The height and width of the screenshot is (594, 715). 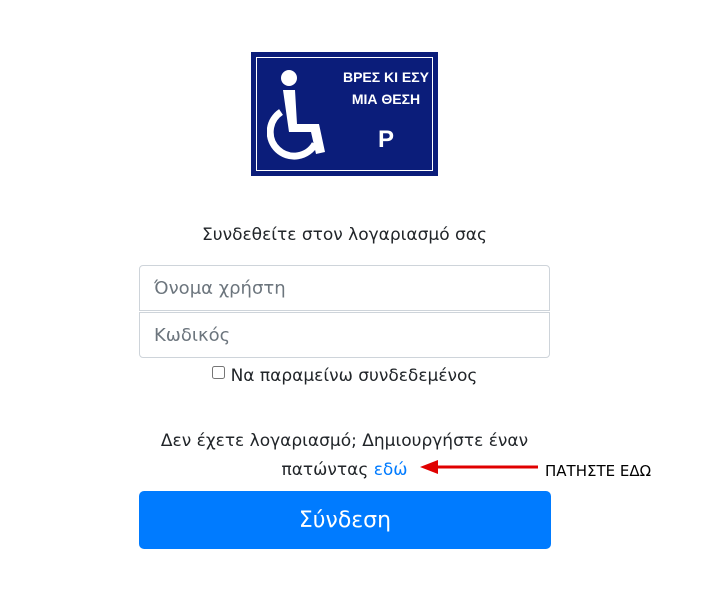 What do you see at coordinates (598, 471) in the screenshot?
I see `click-here-hint: ΠΑΤΗΣΤΕ ΕΔΩ` at bounding box center [598, 471].